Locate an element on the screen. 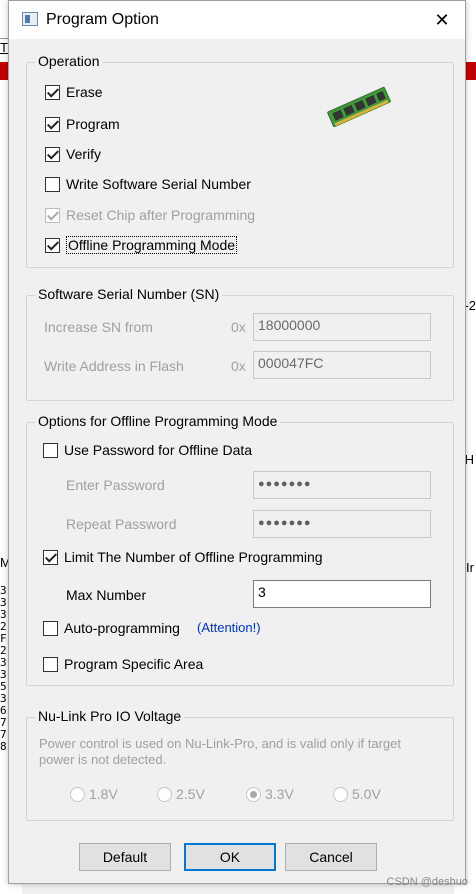  use-password-checkbox: Use Password for Offline Data is located at coordinates (147, 450).